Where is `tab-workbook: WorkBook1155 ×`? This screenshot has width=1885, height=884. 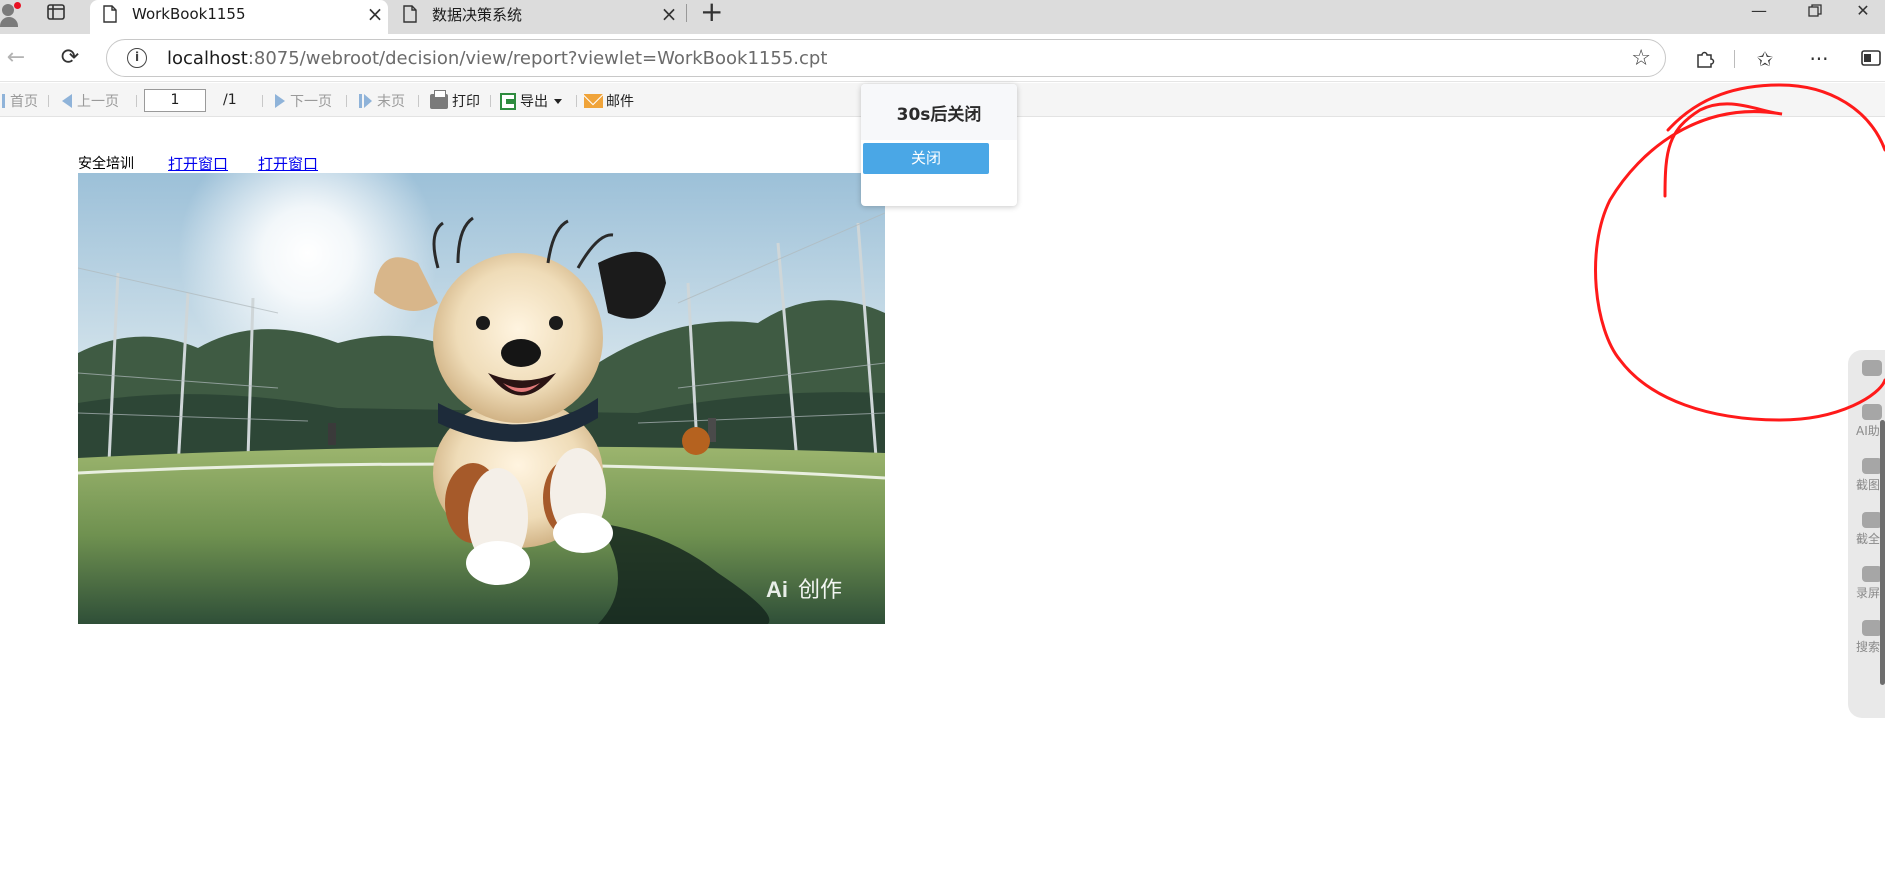 tab-workbook: WorkBook1155 × is located at coordinates (239, 17).